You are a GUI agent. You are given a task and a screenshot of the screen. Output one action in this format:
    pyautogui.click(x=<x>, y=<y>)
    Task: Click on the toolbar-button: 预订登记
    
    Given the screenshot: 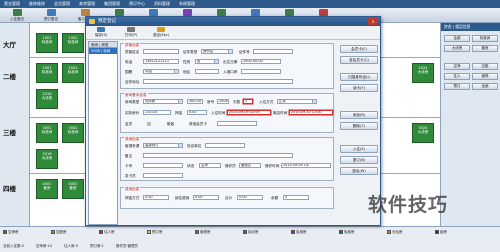 What is the action you would take?
    pyautogui.click(x=51, y=15)
    